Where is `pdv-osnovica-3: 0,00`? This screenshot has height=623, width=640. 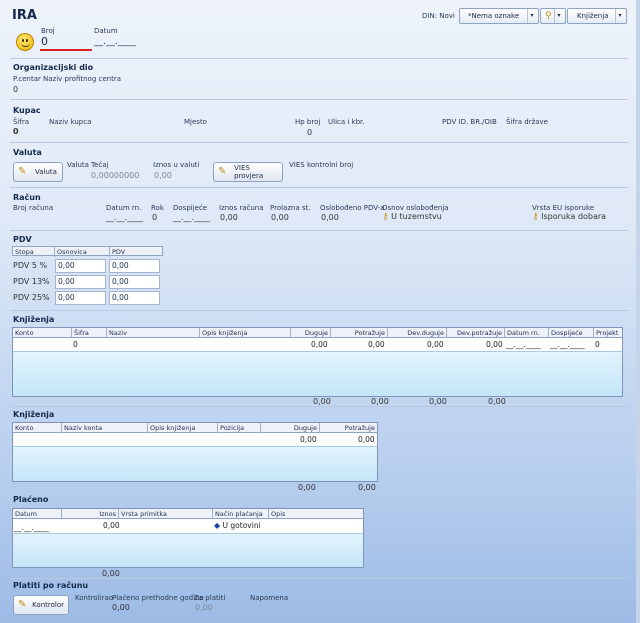 pdv-osnovica-3: 0,00 is located at coordinates (80, 298).